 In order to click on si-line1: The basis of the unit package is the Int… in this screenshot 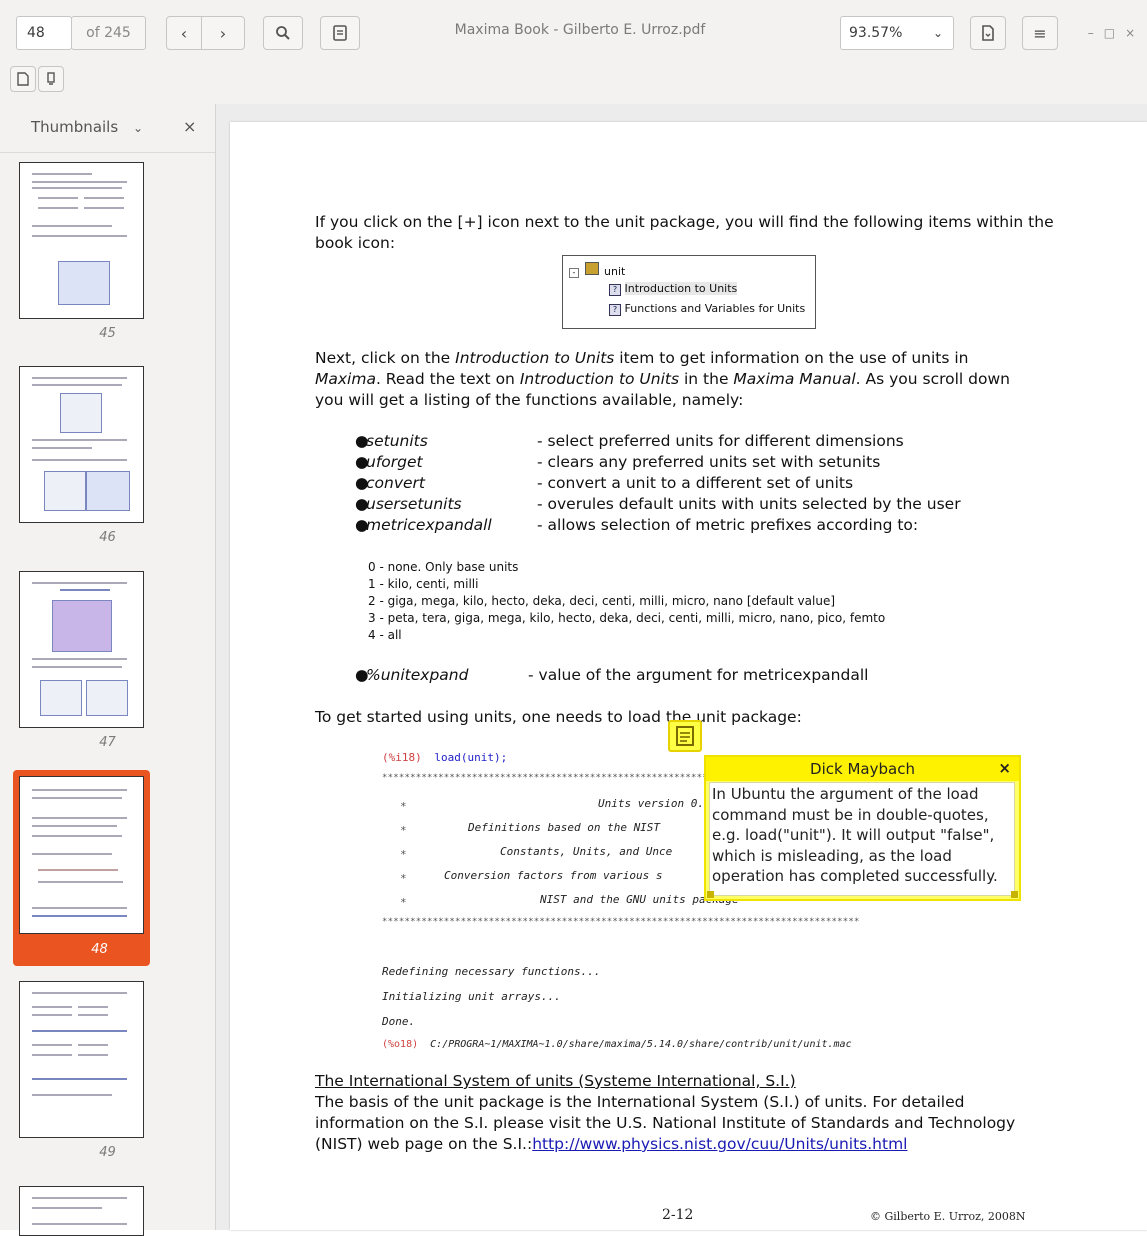, I will do `click(640, 1102)`.